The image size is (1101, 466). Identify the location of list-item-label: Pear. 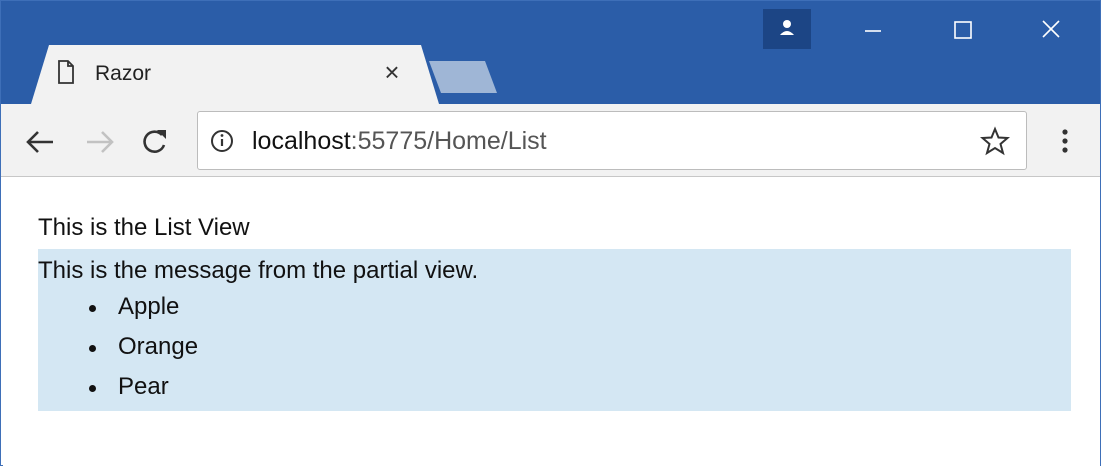
(143, 386).